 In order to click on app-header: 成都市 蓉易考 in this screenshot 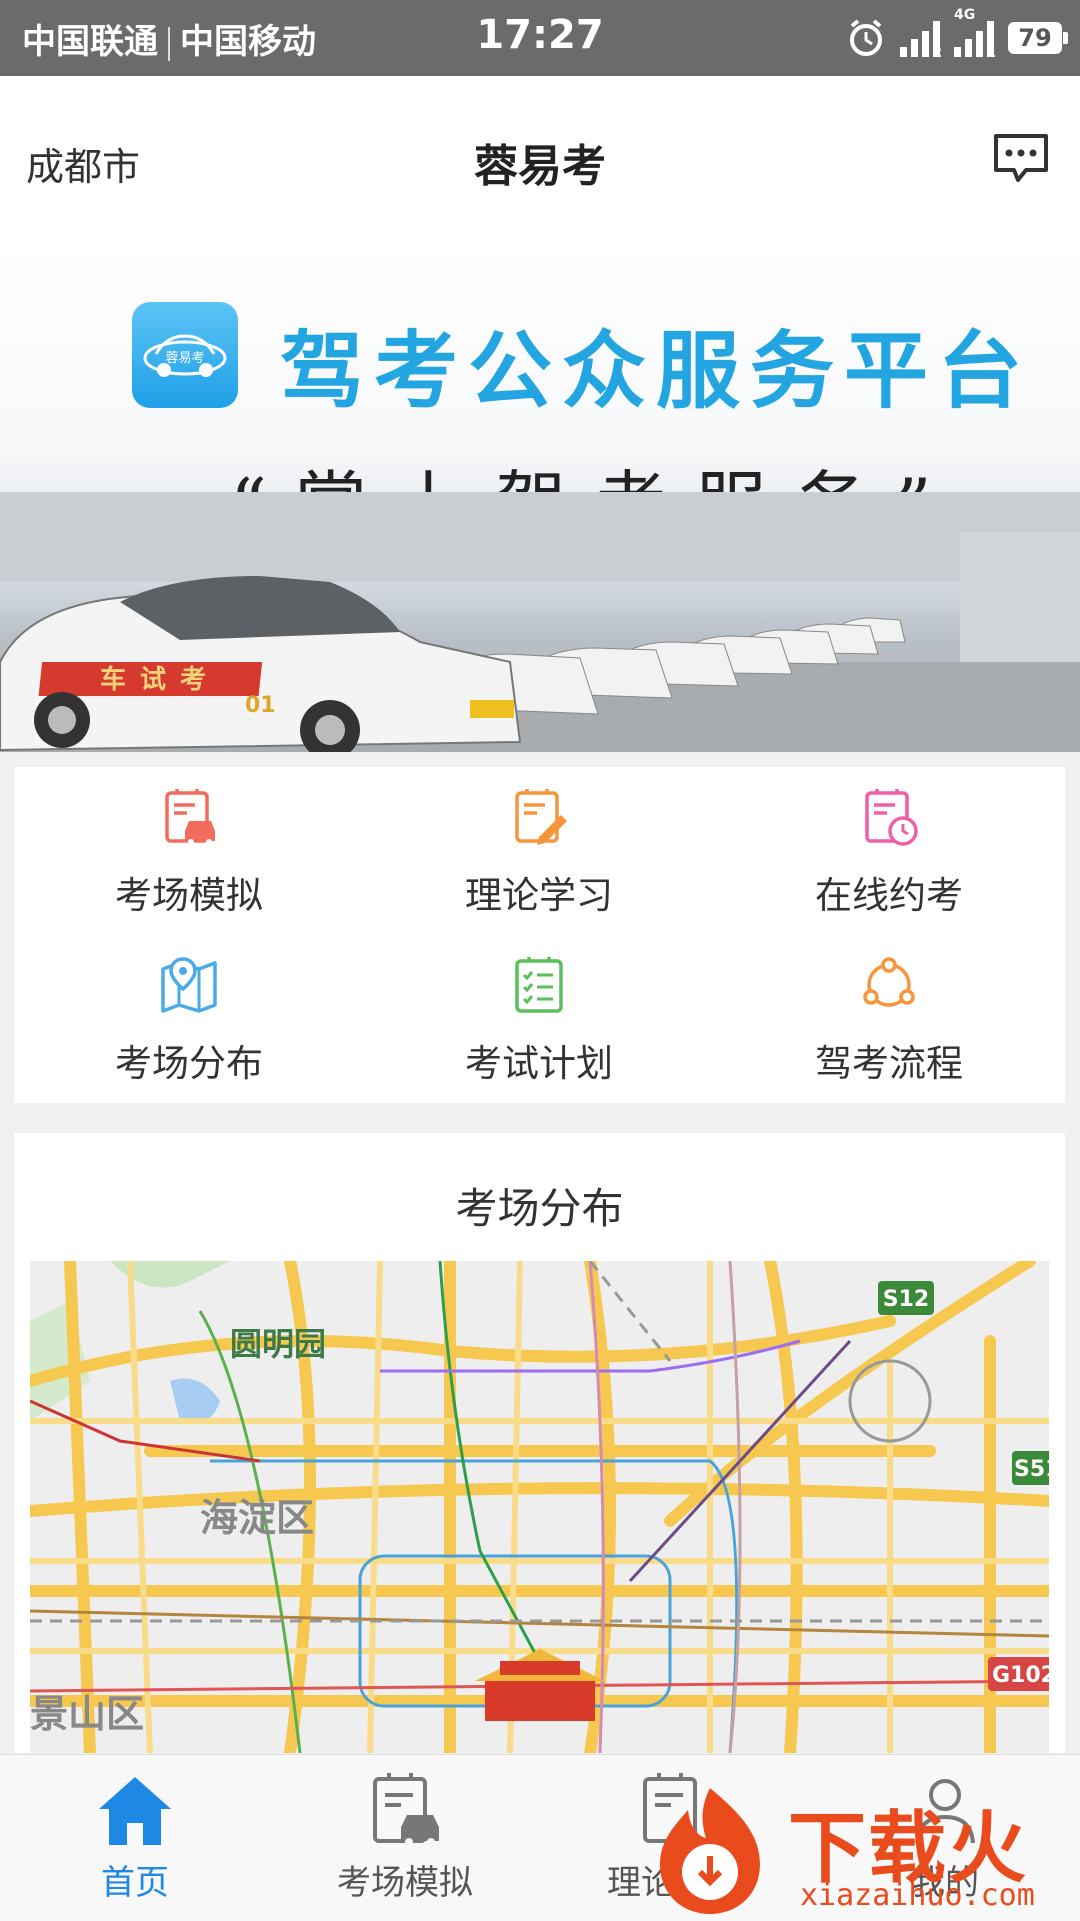, I will do `click(540, 159)`.